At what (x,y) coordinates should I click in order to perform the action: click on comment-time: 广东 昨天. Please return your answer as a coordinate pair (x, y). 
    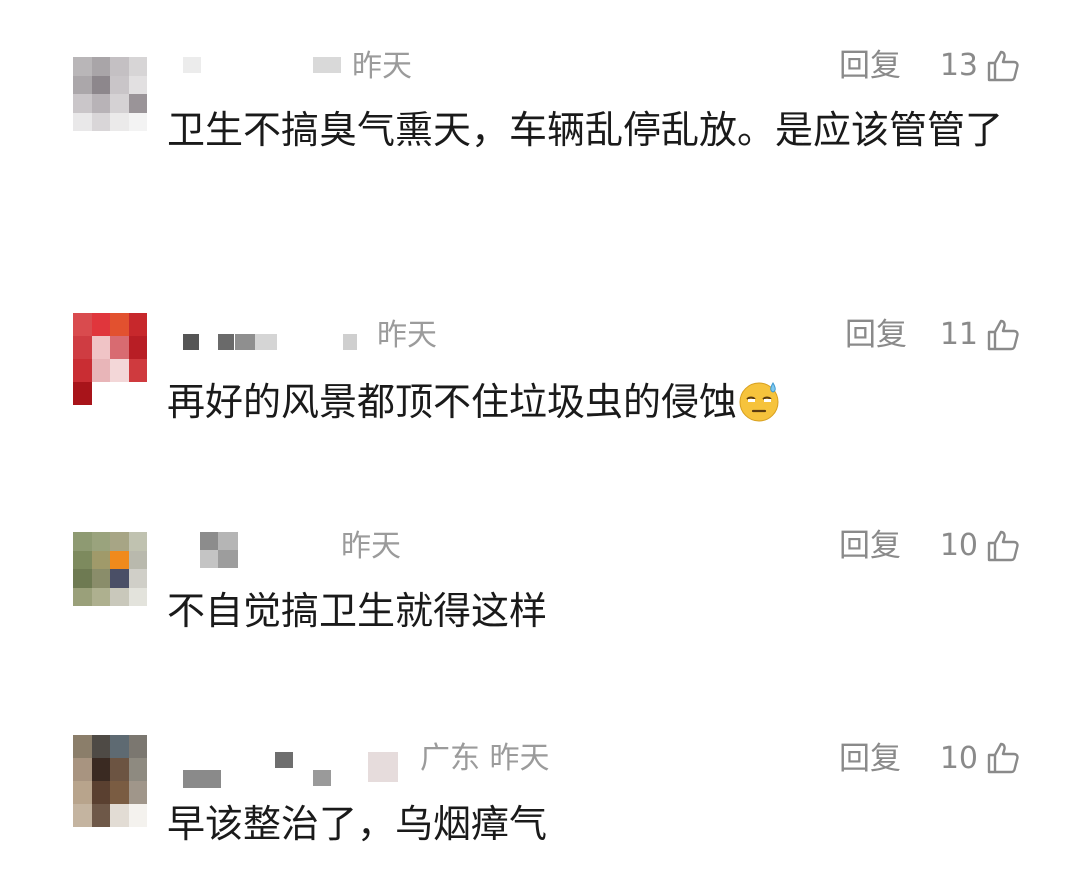
    Looking at the image, I should click on (485, 758).